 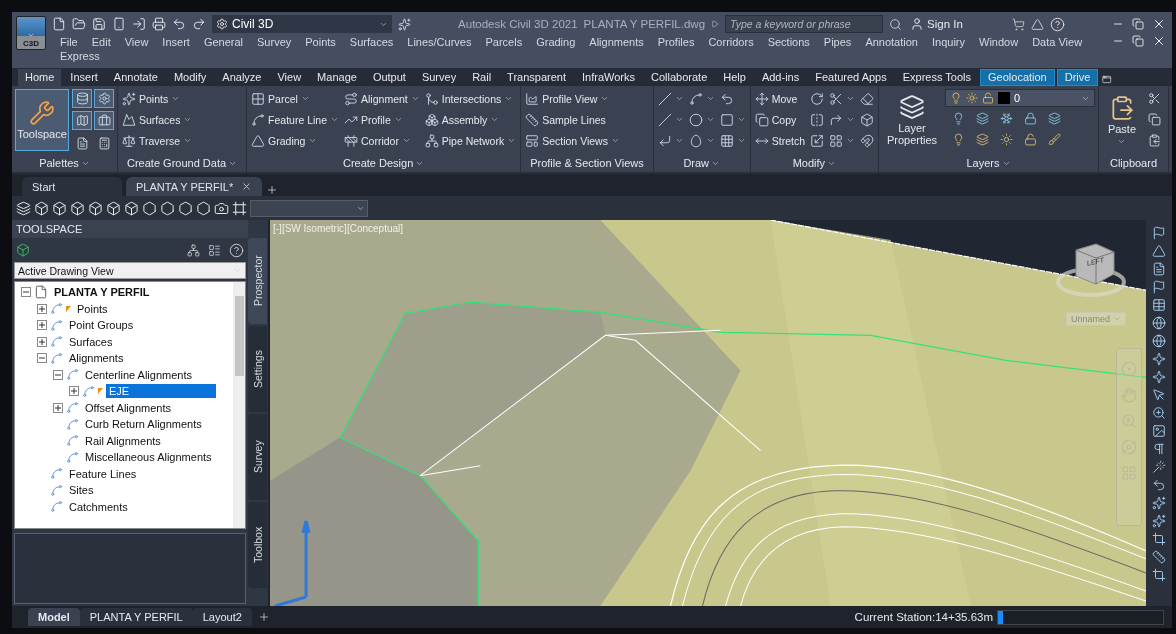 I want to click on tree-item: Feature Lines, so click(x=103, y=473).